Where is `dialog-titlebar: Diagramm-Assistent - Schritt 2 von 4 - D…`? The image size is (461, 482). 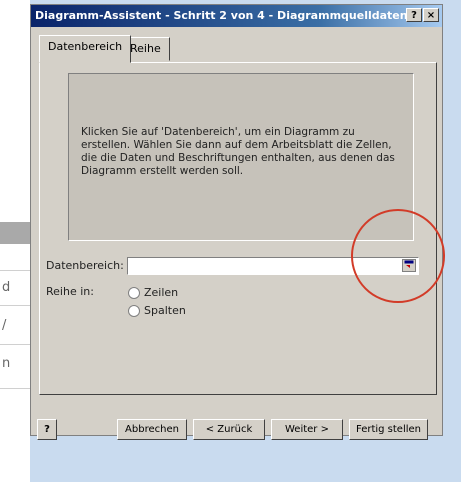 dialog-titlebar: Diagramm-Assistent - Schritt 2 von 4 - D… is located at coordinates (236, 16).